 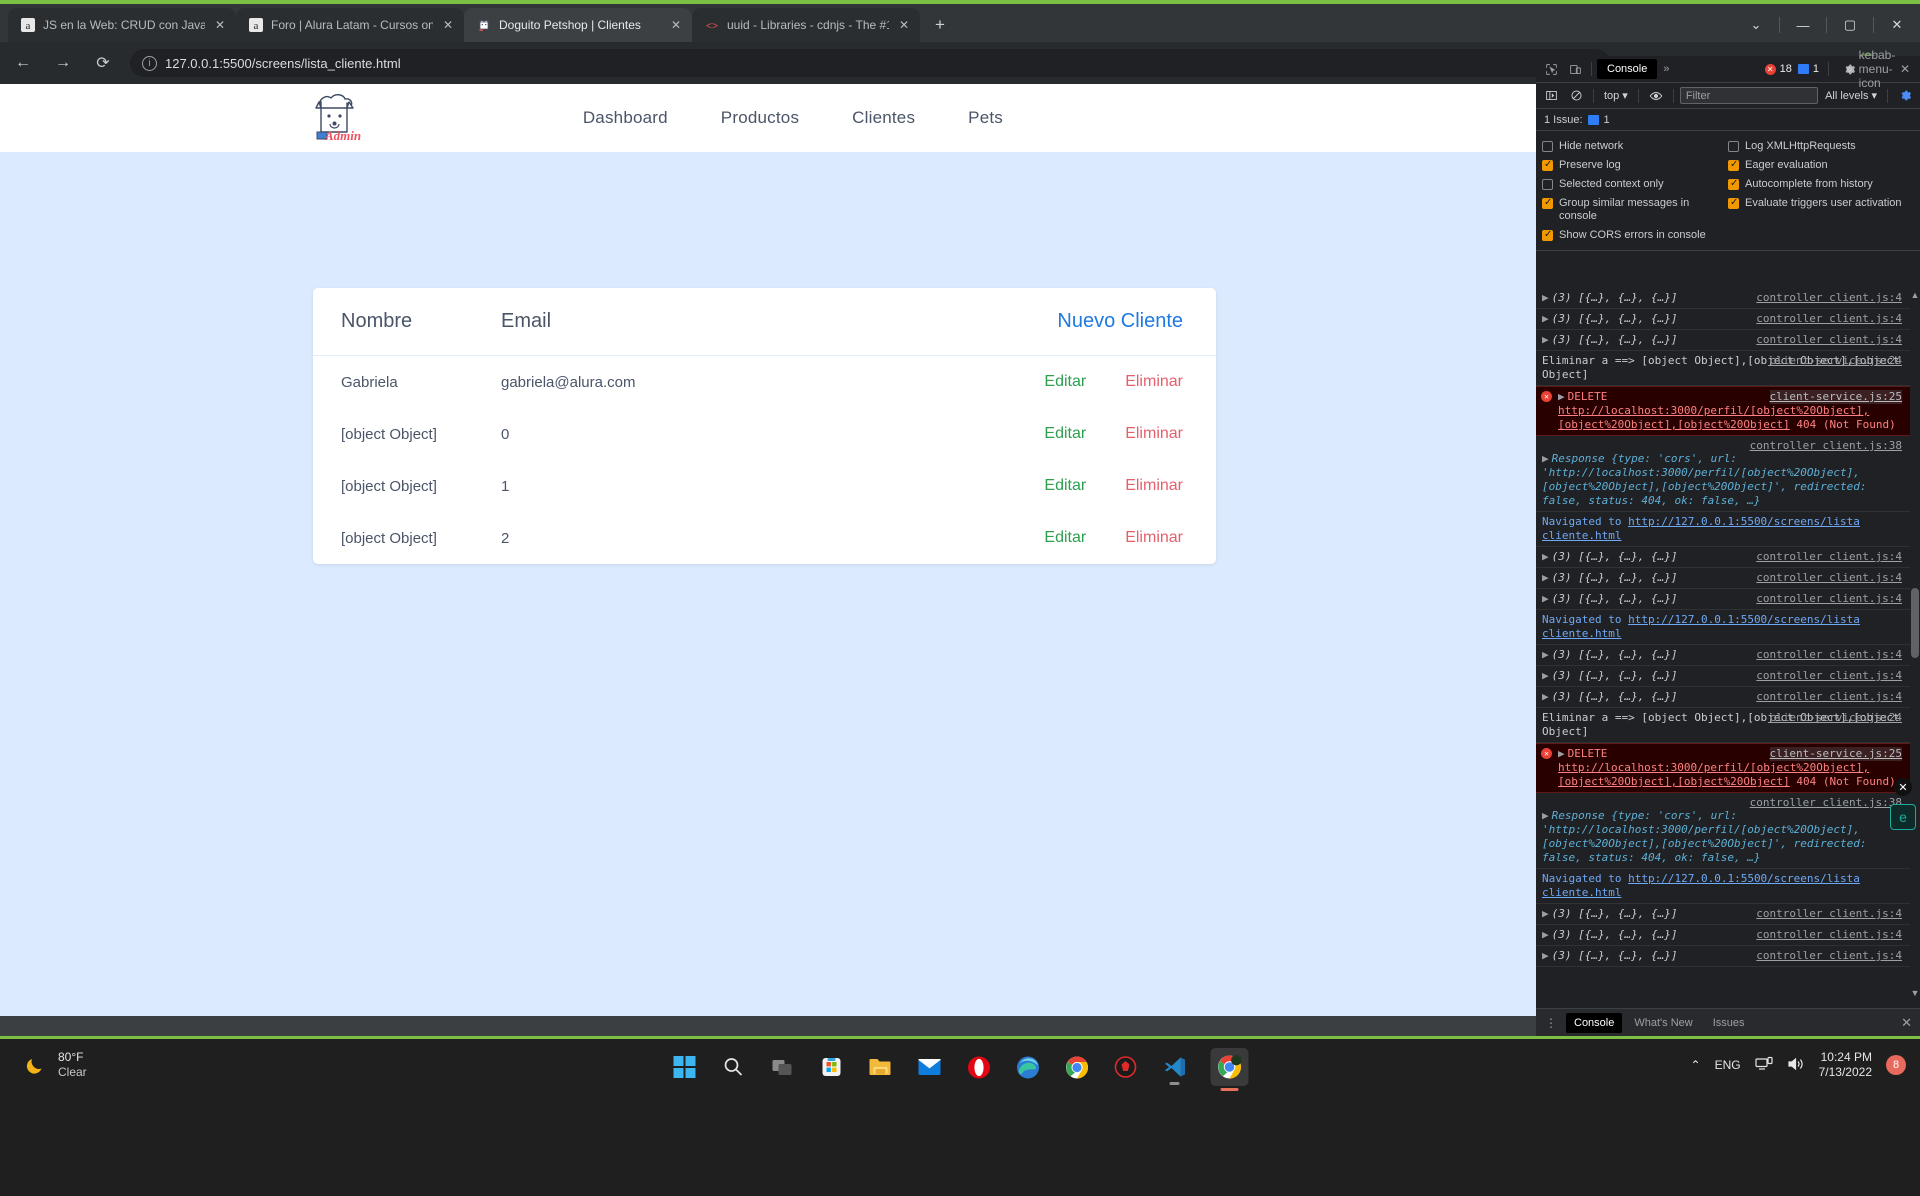 I want to click on weather-widget: 80°F Clear, so click(x=55, y=1065).